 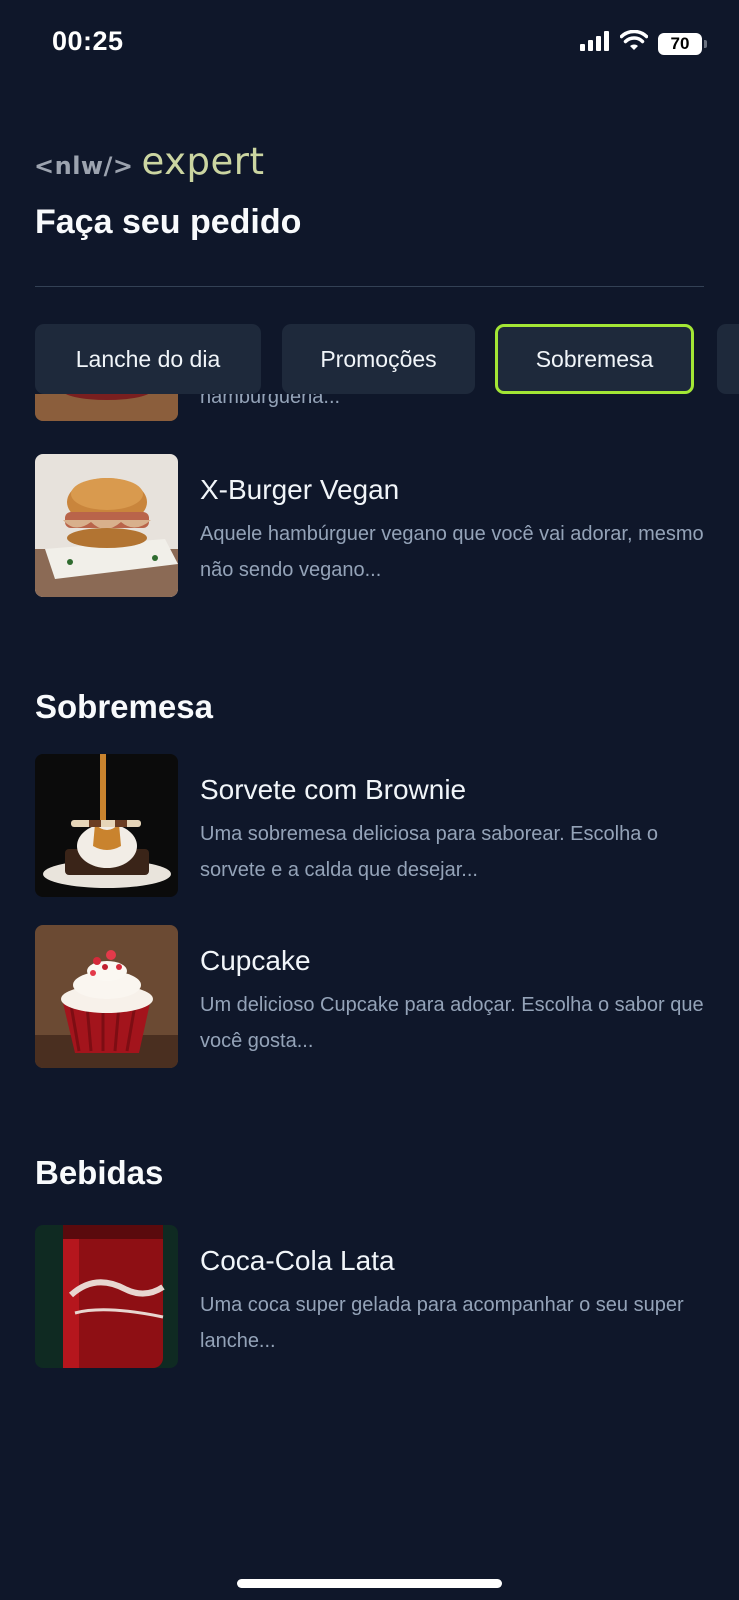 I want to click on category-tabs: Lanche do dia Promoções Sobremesa, so click(x=387, y=359).